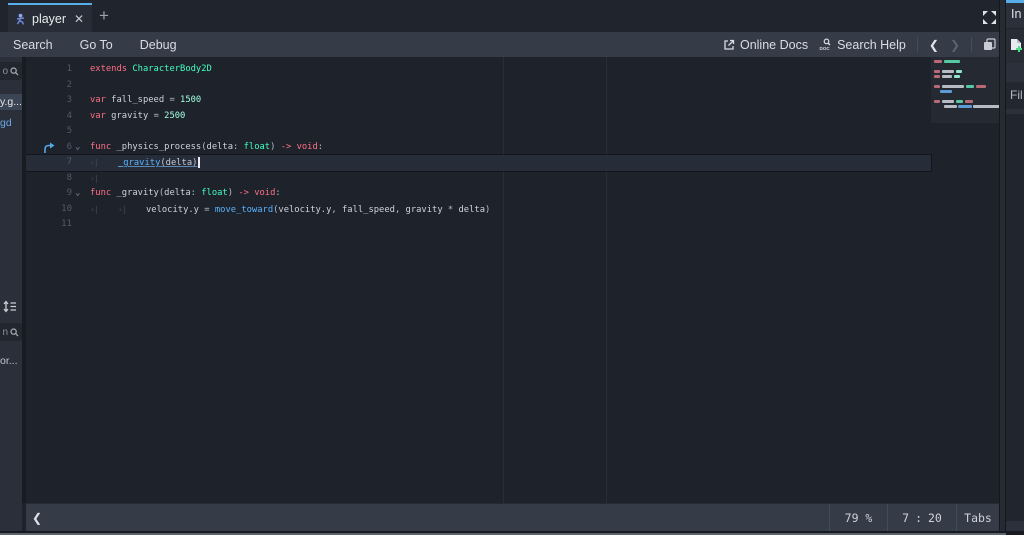 This screenshot has height=535, width=1024. What do you see at coordinates (478, 179) in the screenshot?
I see `code-line-8: 8 ›|` at bounding box center [478, 179].